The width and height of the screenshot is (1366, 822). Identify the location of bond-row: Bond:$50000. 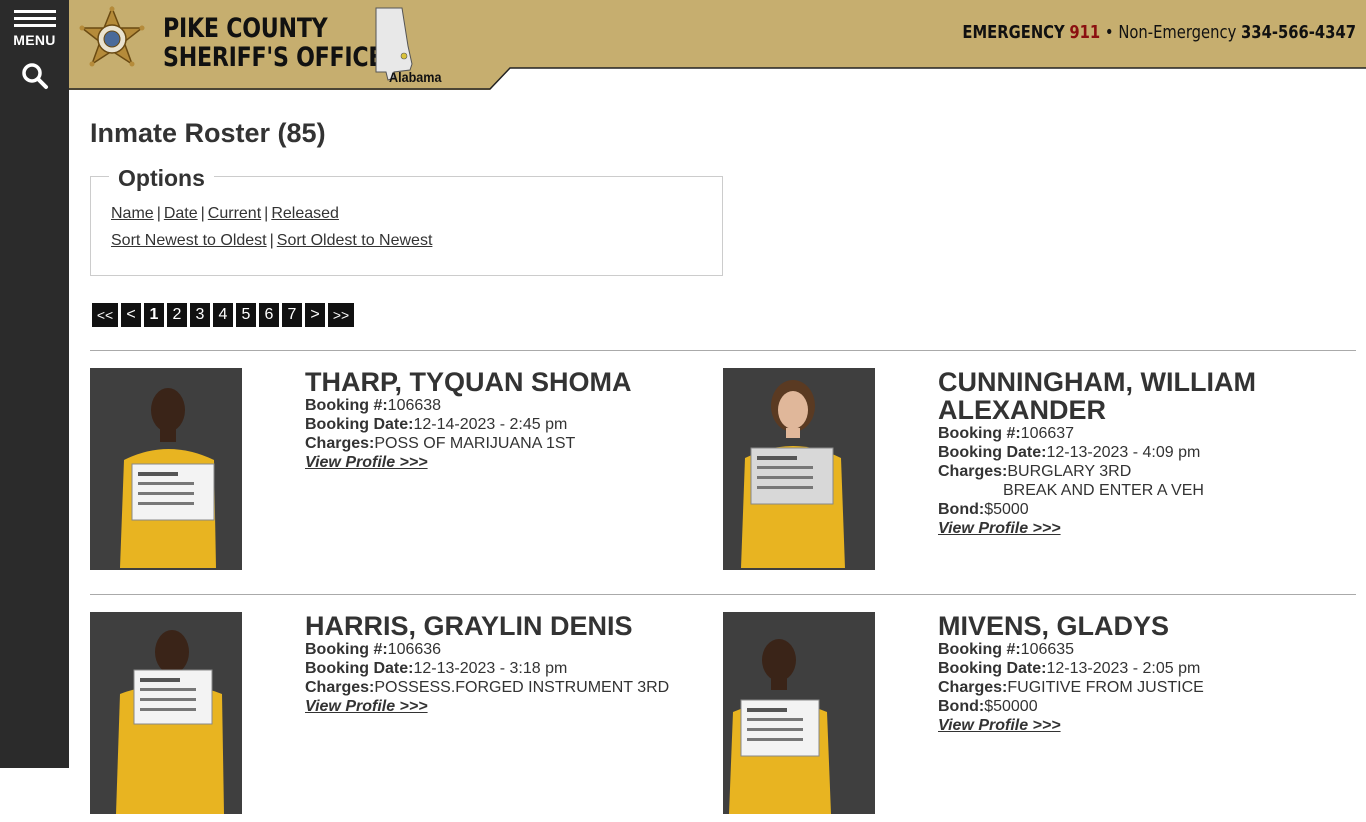
(1143, 706).